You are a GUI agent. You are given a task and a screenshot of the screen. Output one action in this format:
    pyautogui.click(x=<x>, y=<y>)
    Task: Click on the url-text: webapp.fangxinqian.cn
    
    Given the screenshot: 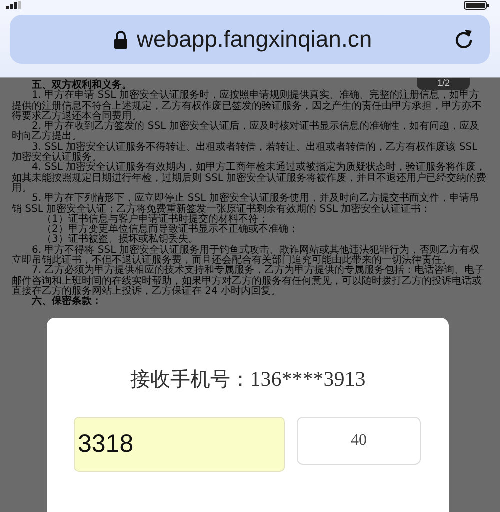 What is the action you would take?
    pyautogui.click(x=254, y=39)
    